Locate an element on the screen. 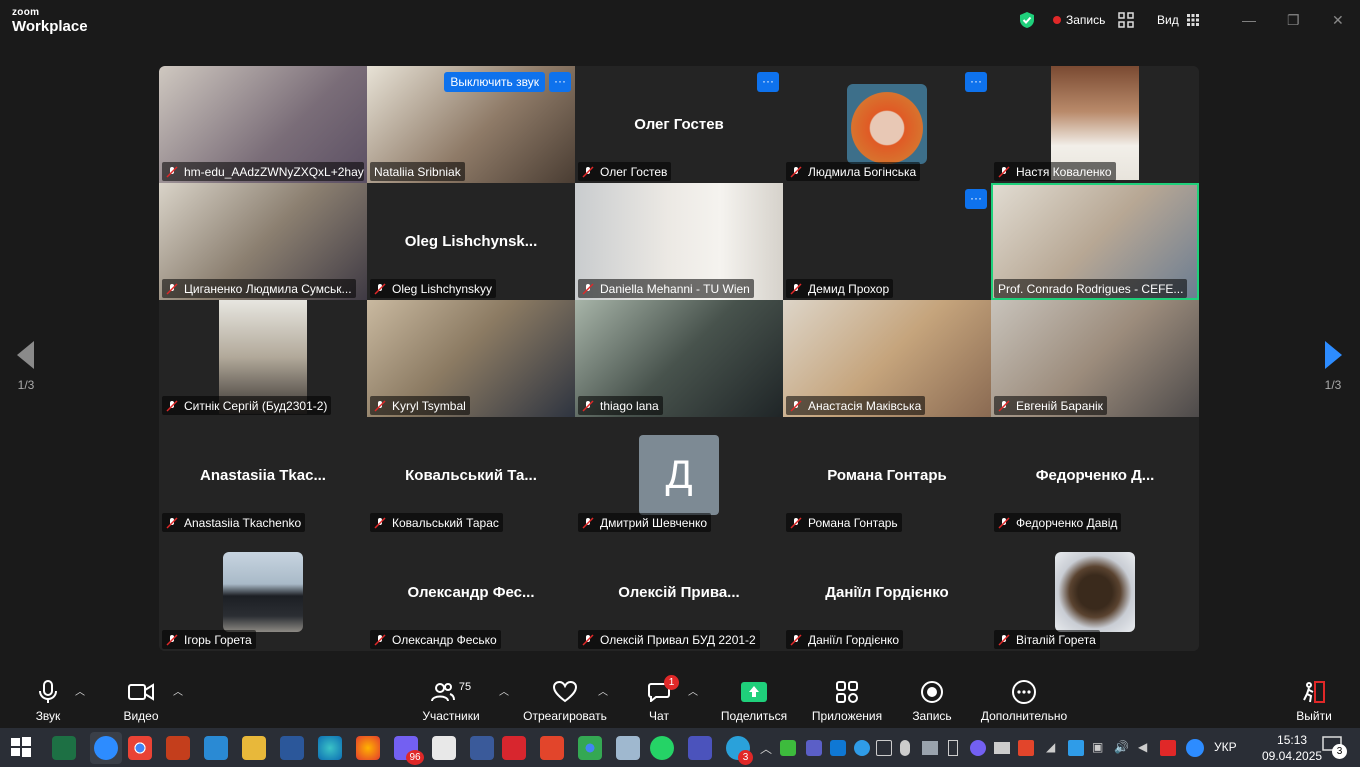 This screenshot has height=767, width=1360. participant-tile: ··· Людмила Богінська is located at coordinates (887, 124).